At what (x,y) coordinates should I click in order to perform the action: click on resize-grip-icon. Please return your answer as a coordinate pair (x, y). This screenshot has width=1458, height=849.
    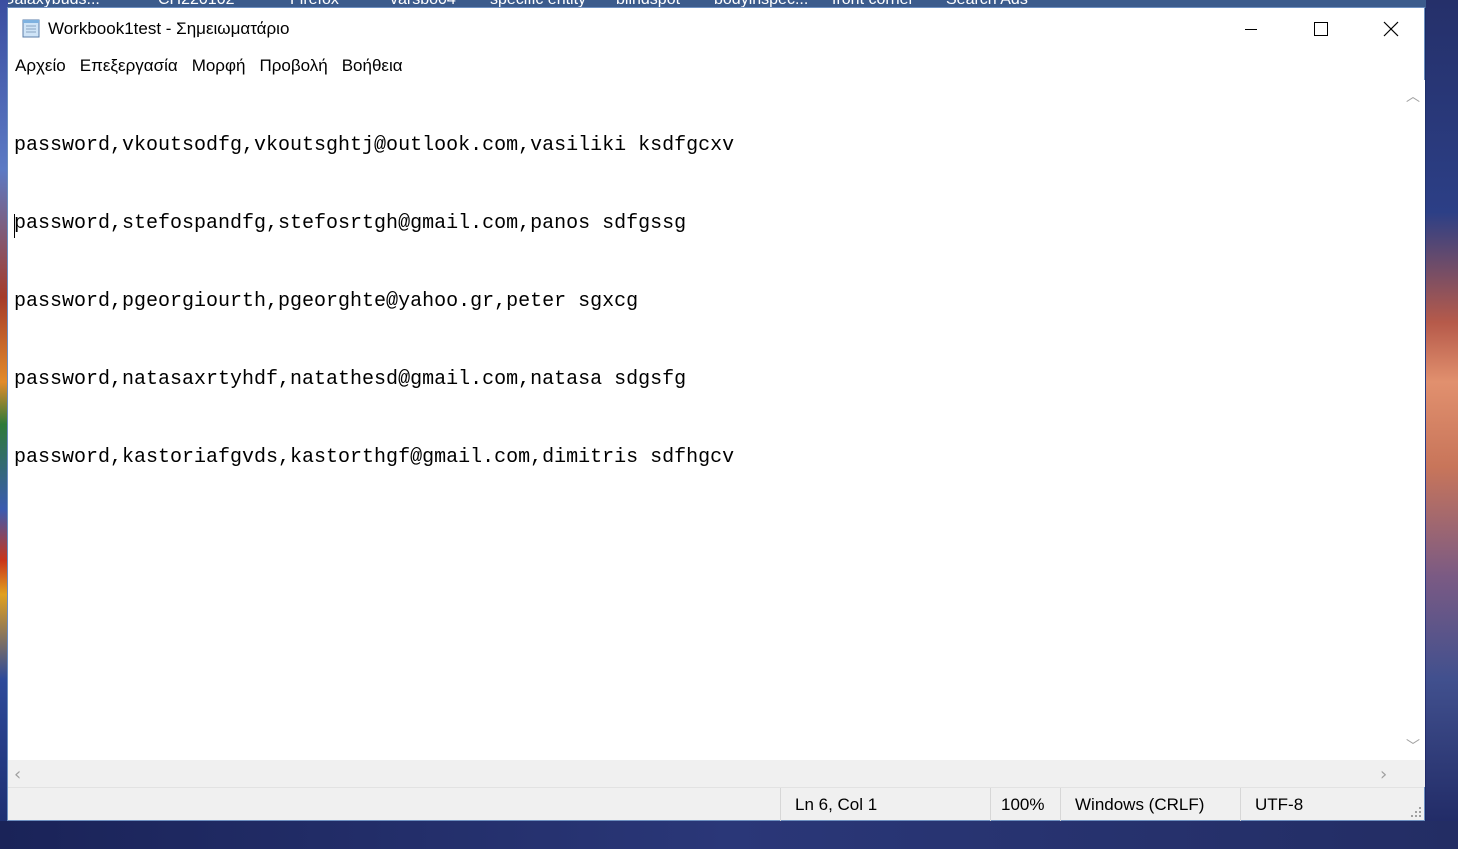
    Looking at the image, I should click on (1416, 812).